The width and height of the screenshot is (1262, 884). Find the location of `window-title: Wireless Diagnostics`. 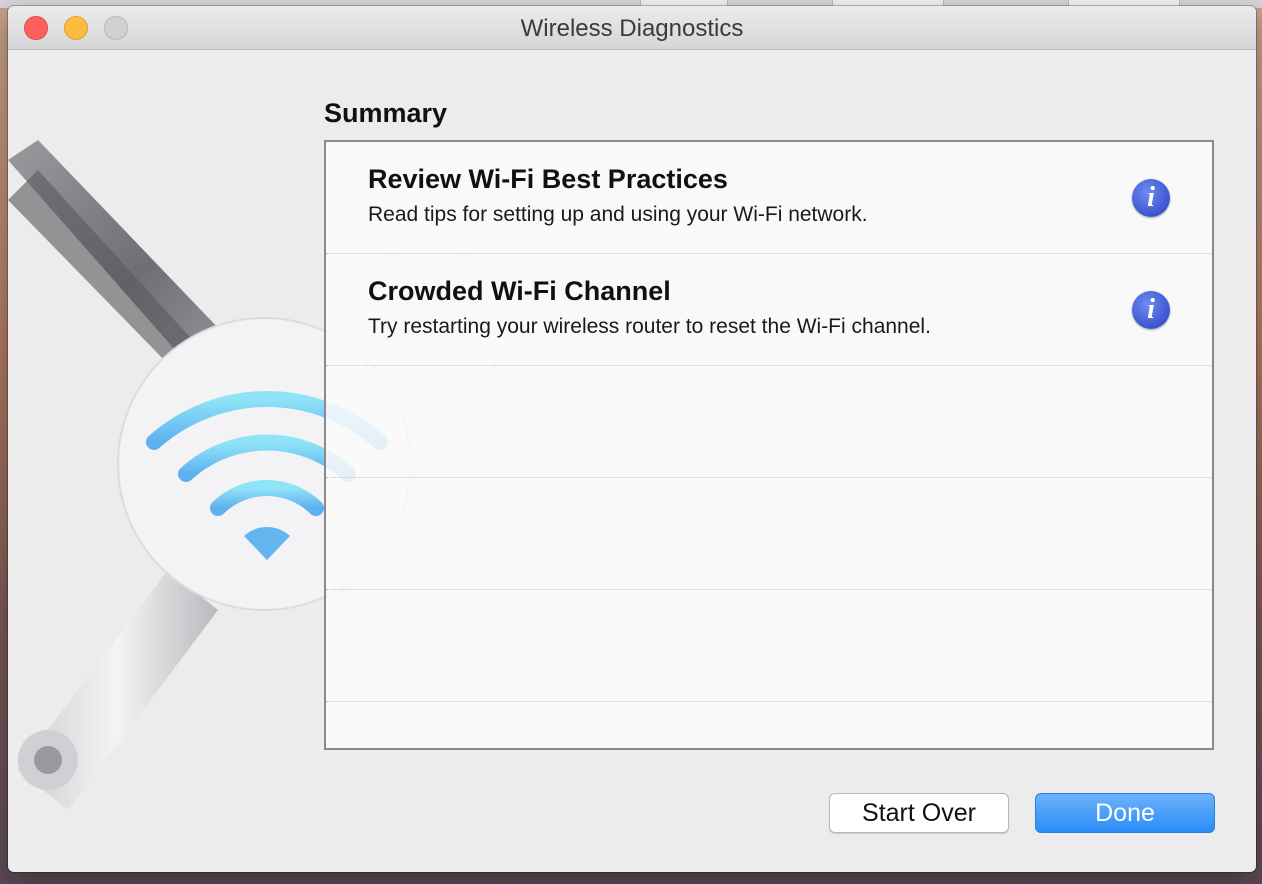

window-title: Wireless Diagnostics is located at coordinates (632, 28).